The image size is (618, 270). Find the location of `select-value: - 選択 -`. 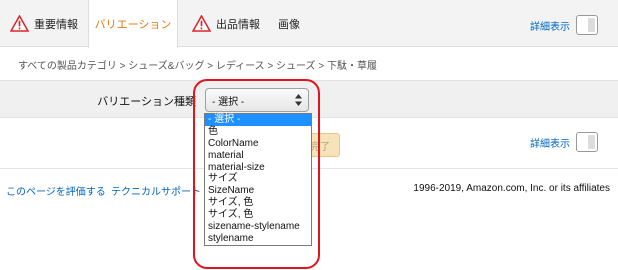

select-value: - 選択 - is located at coordinates (228, 102).